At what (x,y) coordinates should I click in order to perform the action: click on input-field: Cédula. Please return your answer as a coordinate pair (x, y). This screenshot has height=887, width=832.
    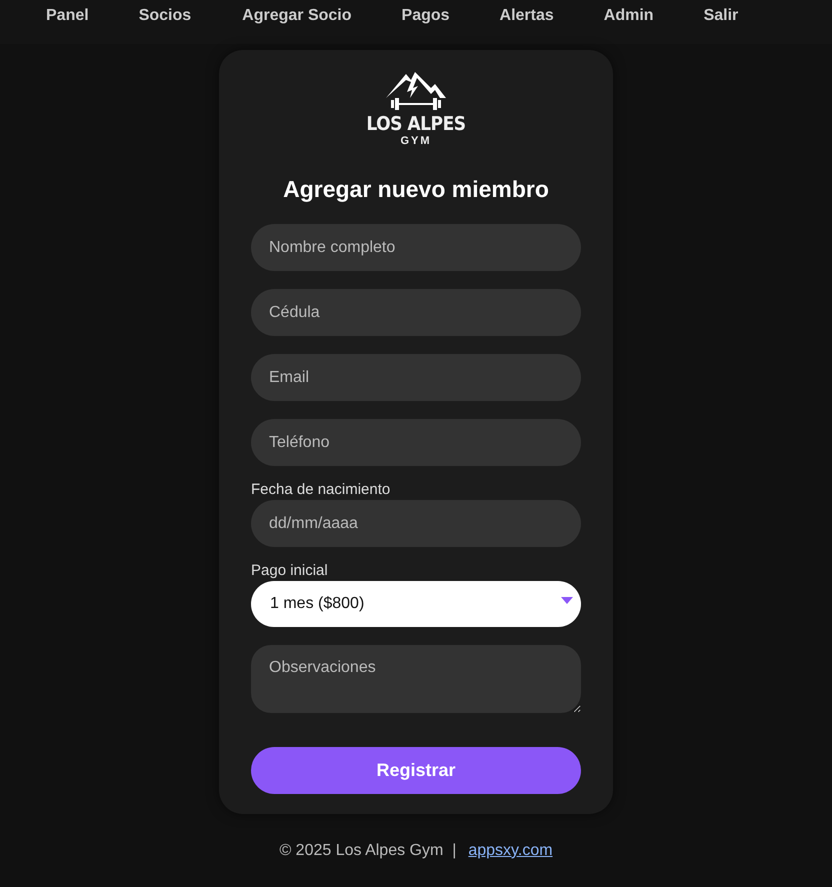
    Looking at the image, I should click on (416, 312).